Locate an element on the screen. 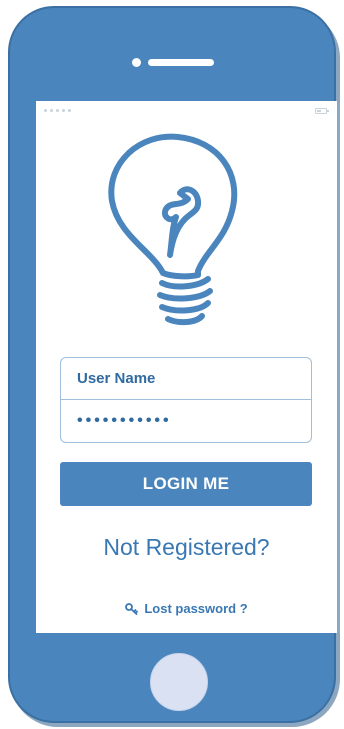 Image resolution: width=344 pixels, height=729 pixels. not-registered-link: Not Registered? is located at coordinates (186, 547).